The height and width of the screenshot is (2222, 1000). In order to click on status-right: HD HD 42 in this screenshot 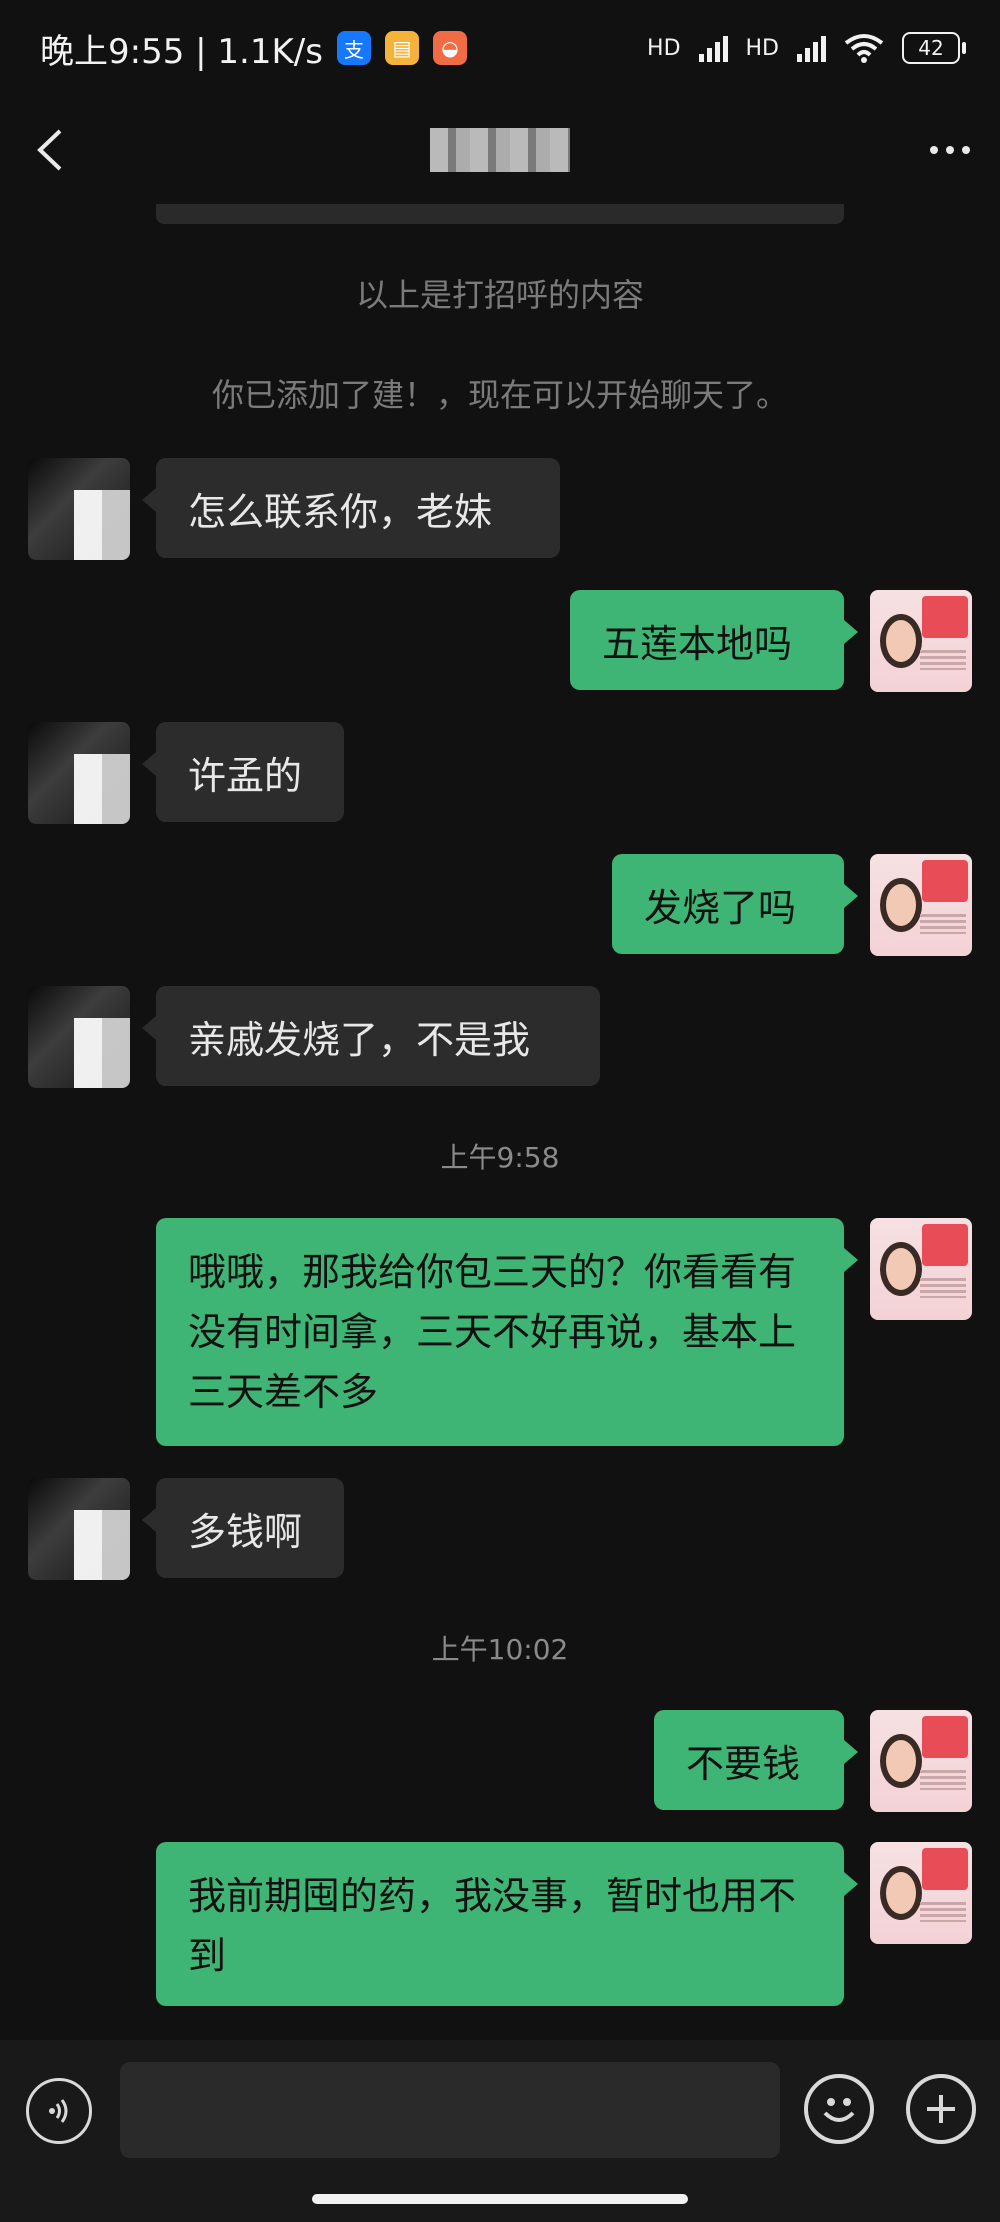, I will do `click(806, 48)`.